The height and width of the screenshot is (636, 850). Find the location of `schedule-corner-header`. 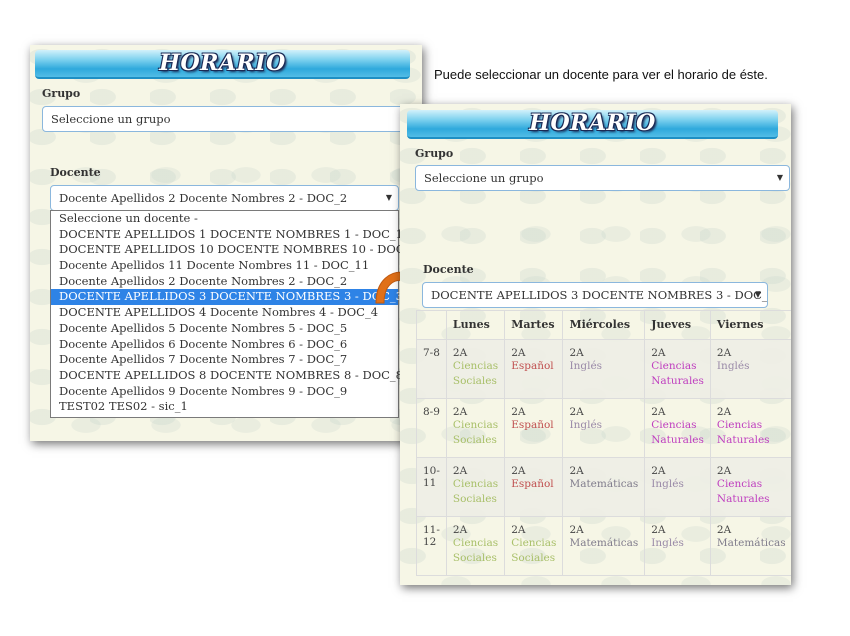

schedule-corner-header is located at coordinates (431, 325).